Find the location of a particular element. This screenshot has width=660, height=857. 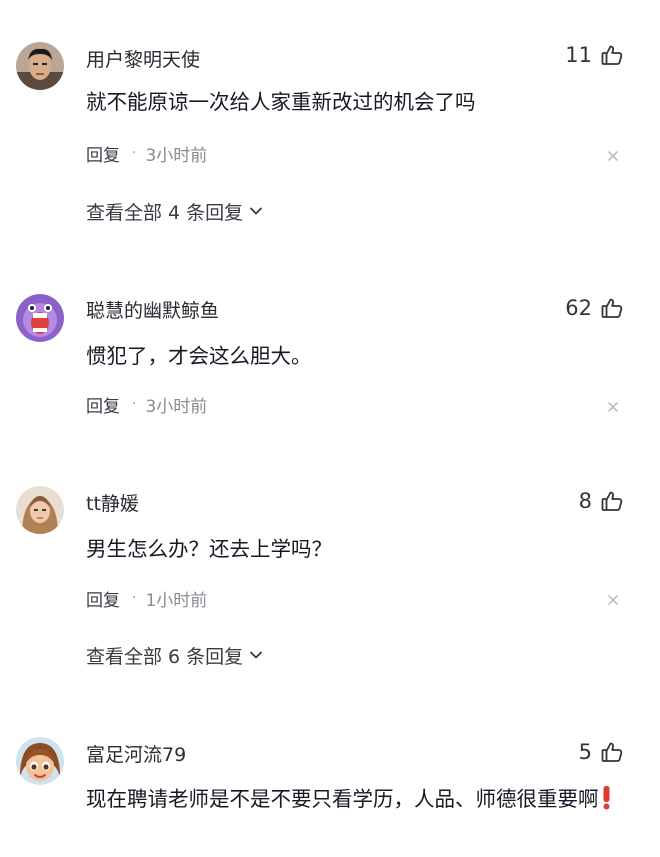

view-all-replies-button: 查看全部 4 条回复 is located at coordinates (174, 211).